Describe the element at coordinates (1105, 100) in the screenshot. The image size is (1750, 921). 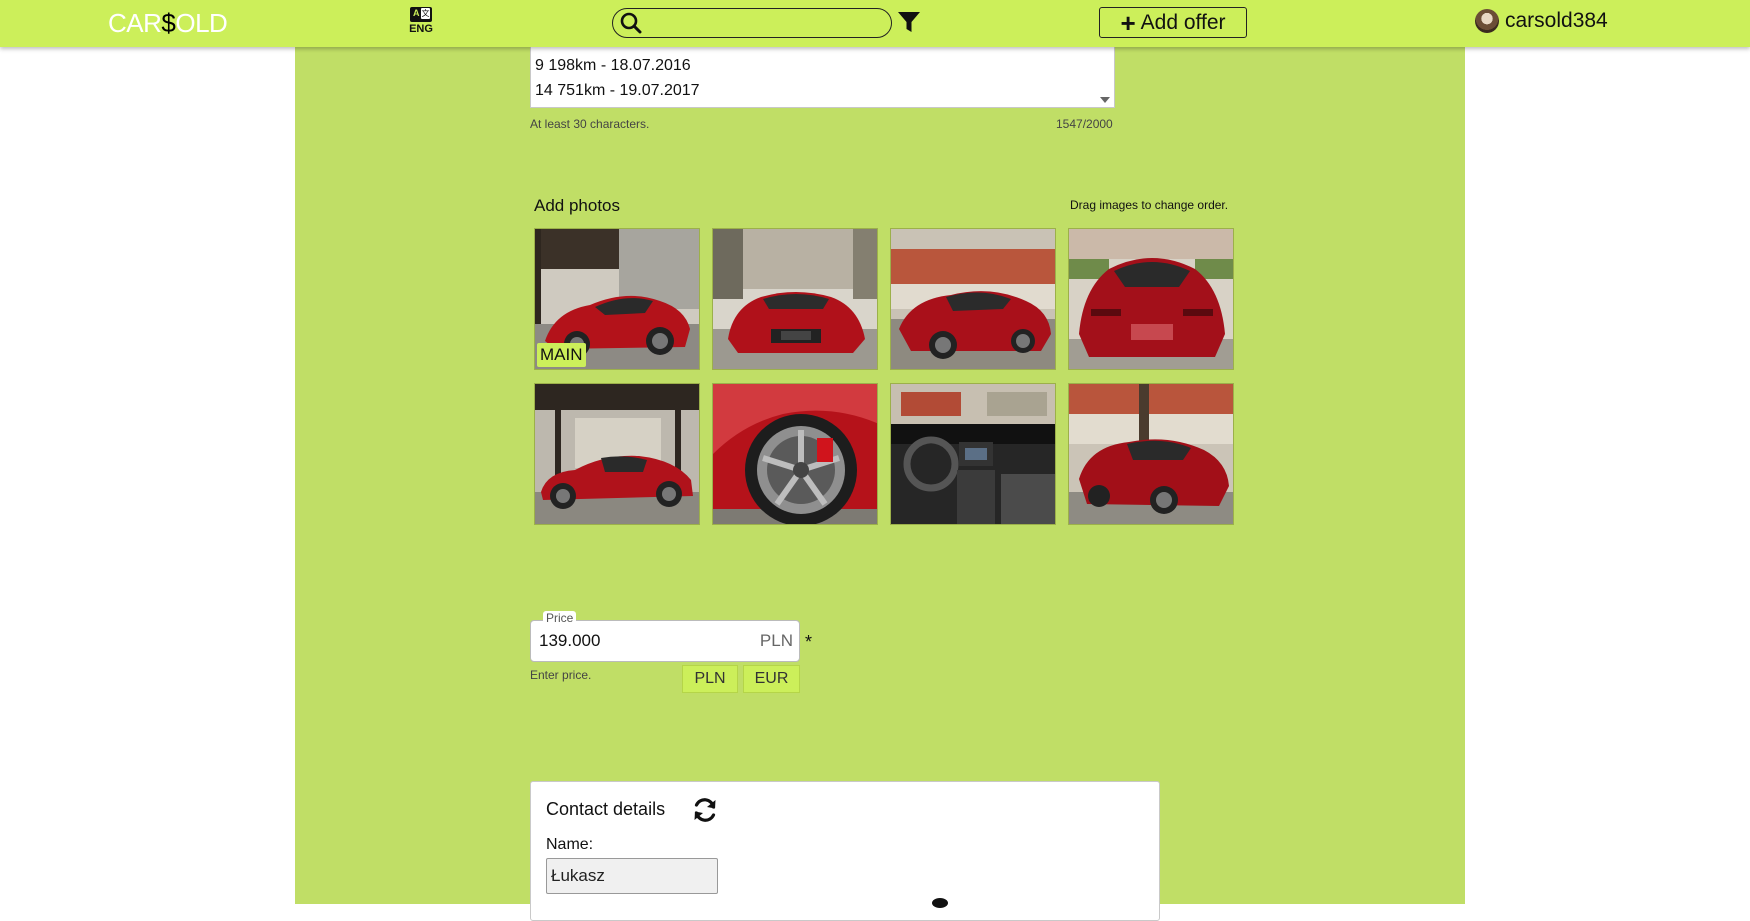
I see `scroll-down-arrow-icon` at that location.